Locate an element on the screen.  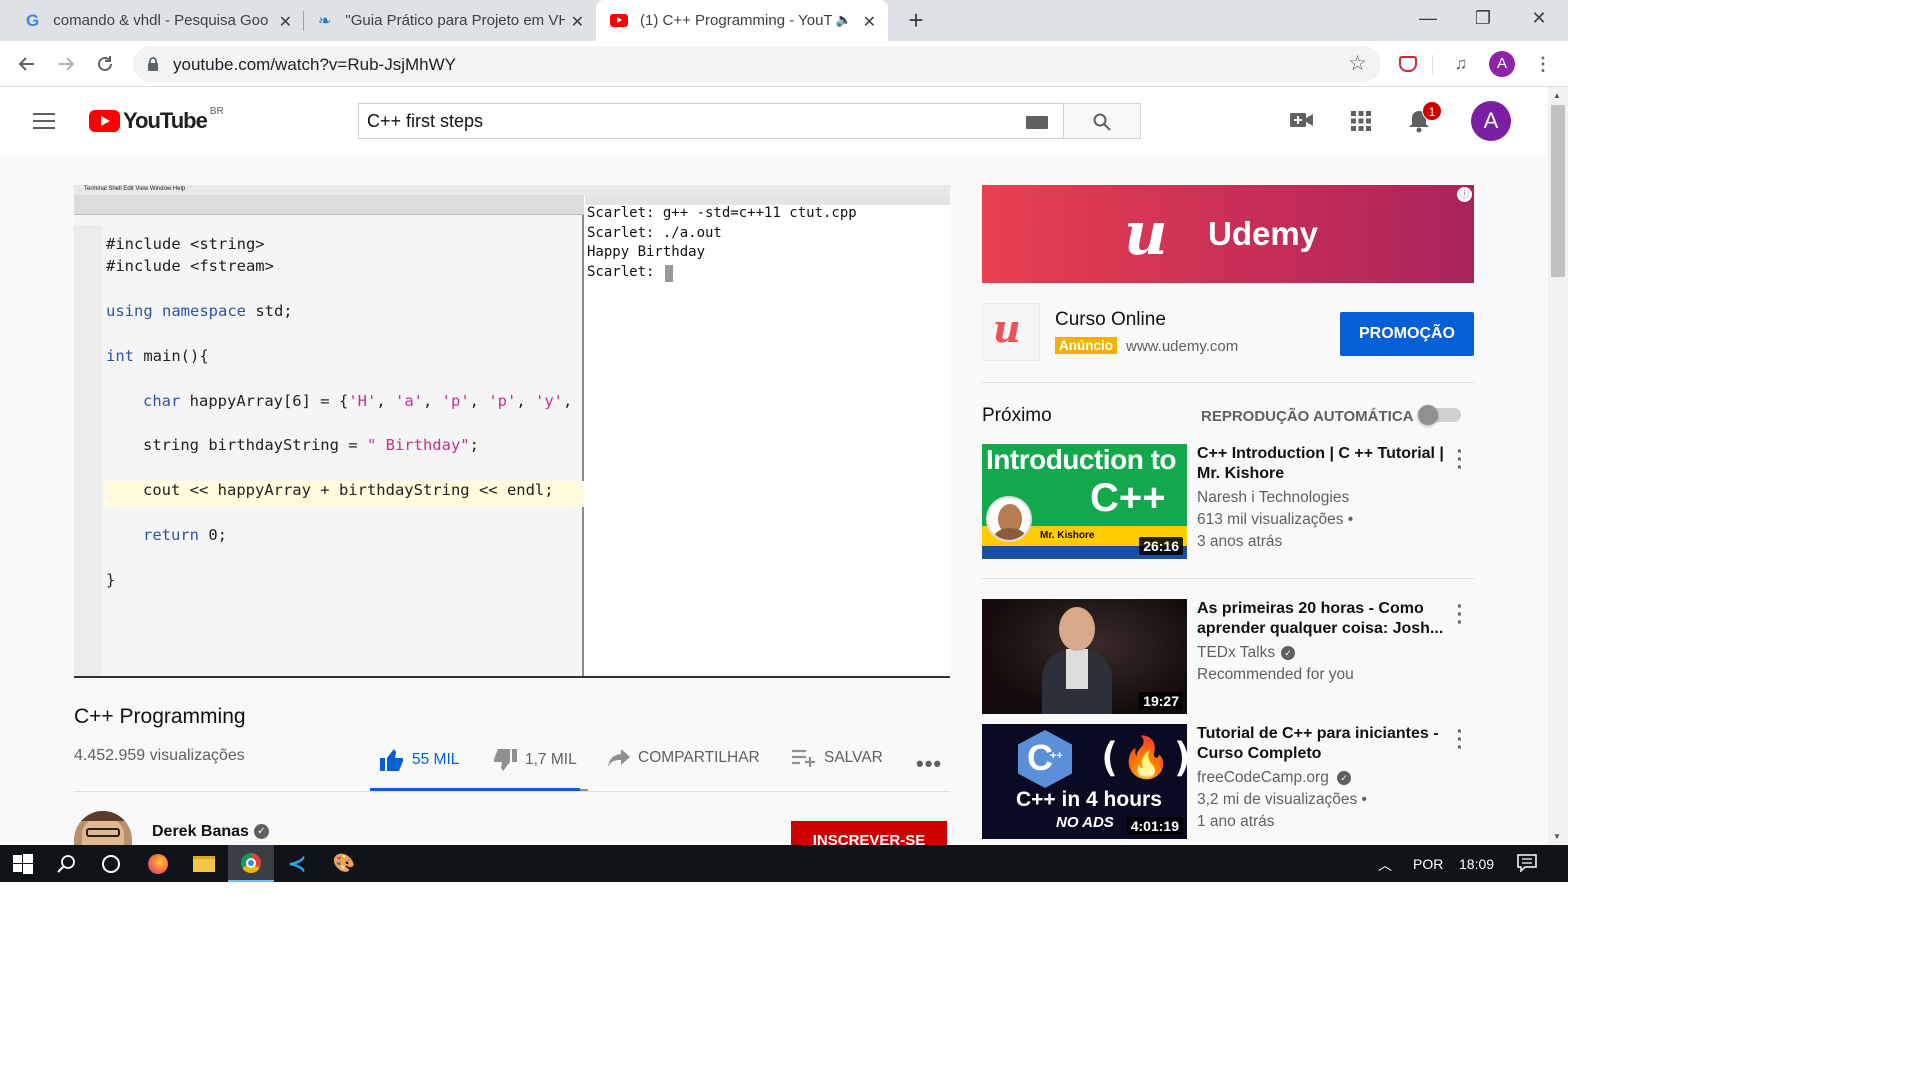
media-control-button: ♫ is located at coordinates (1461, 64).